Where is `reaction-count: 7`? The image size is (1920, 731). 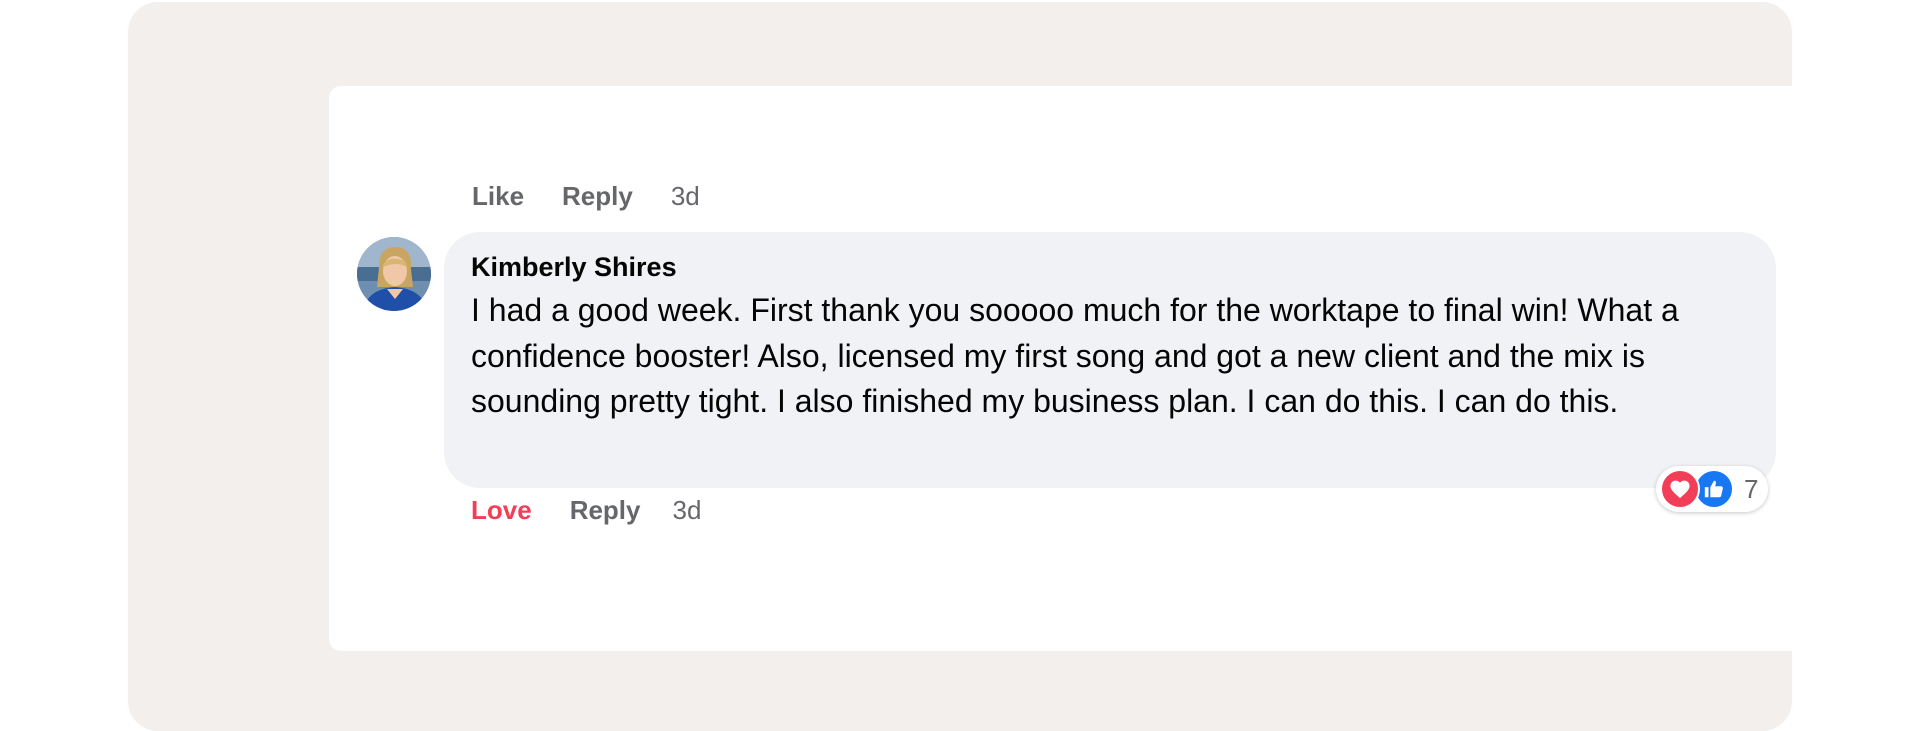
reaction-count: 7 is located at coordinates (1751, 488).